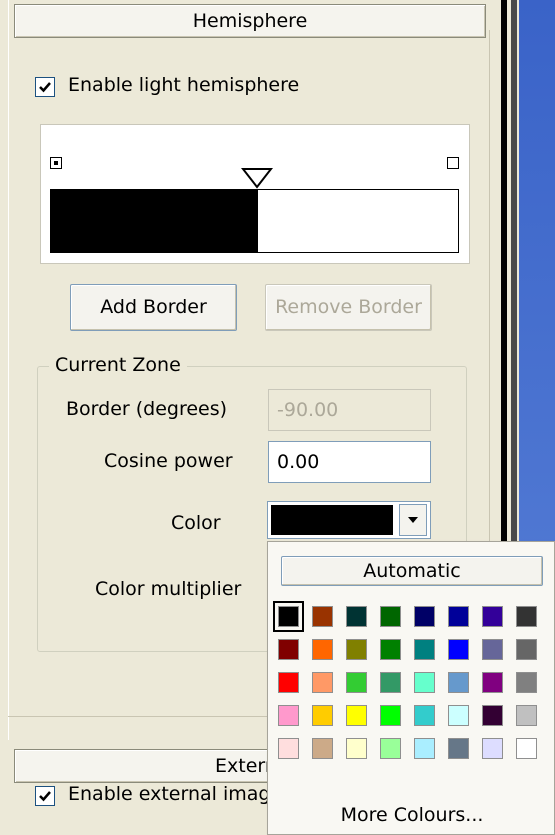  What do you see at coordinates (348, 307) in the screenshot?
I see `remove-border-button: Remove Border` at bounding box center [348, 307].